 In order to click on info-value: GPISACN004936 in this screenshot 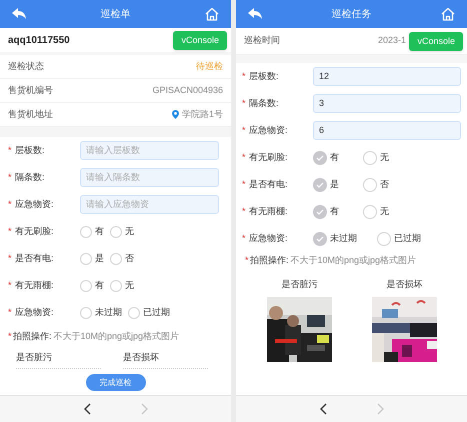, I will do `click(187, 90)`.